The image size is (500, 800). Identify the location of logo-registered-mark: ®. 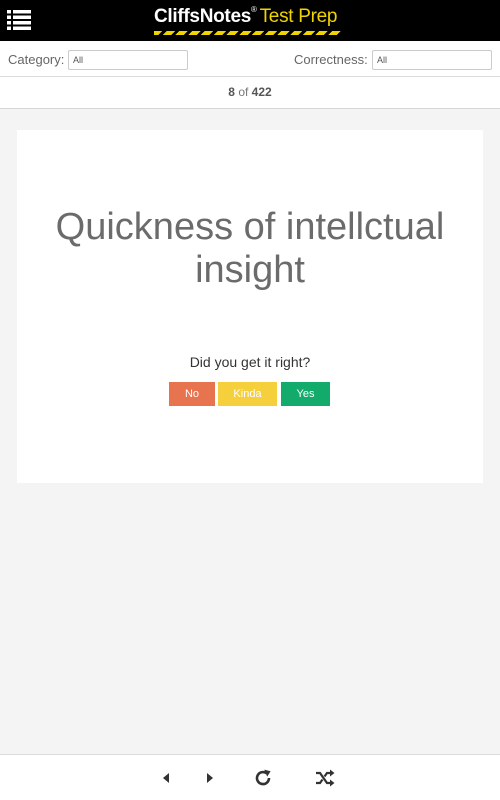
(254, 9).